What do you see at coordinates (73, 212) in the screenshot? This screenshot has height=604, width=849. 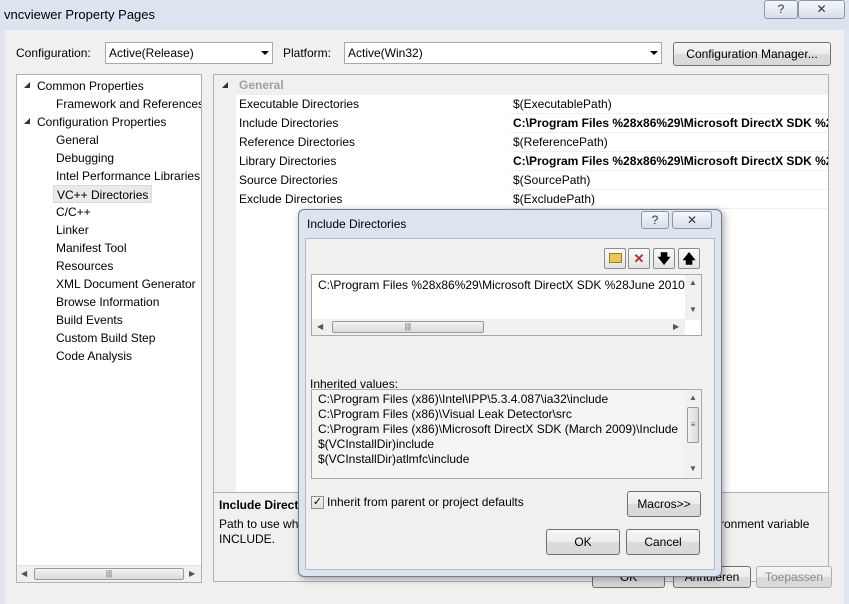 I see `tree-item-c-cpp: C/C++` at bounding box center [73, 212].